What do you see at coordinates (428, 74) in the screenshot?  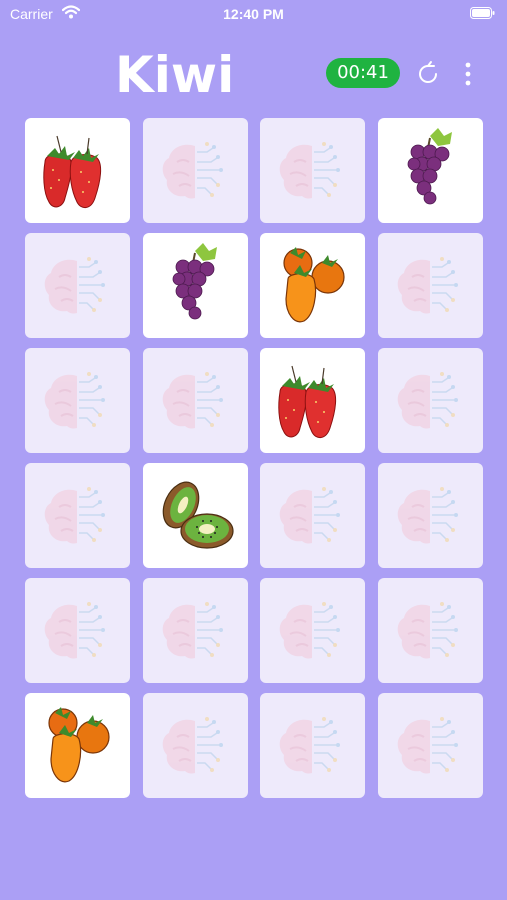 I see `restart-icon` at bounding box center [428, 74].